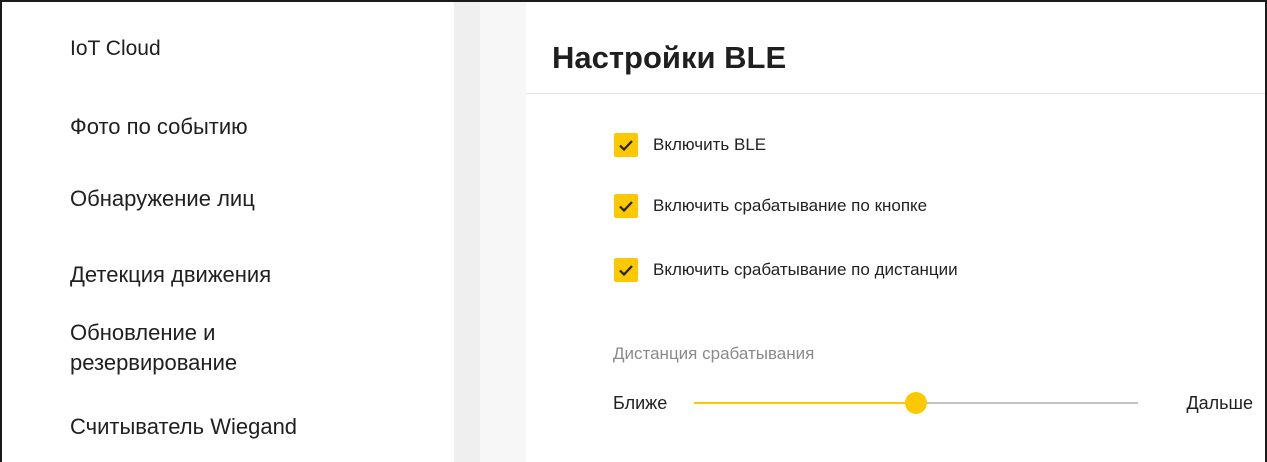  What do you see at coordinates (503, 232) in the screenshot?
I see `content-gutter` at bounding box center [503, 232].